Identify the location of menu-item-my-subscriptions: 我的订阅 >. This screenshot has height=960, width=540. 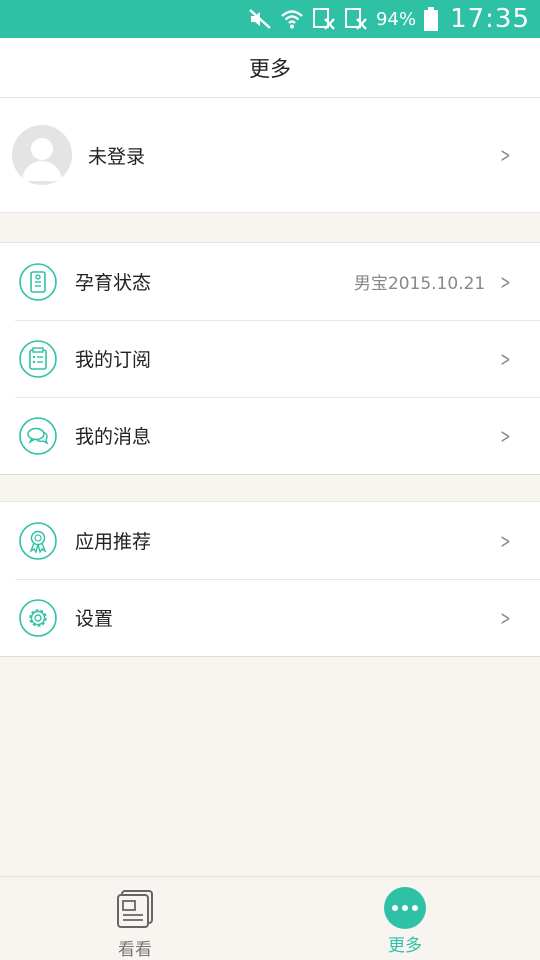
(270, 358).